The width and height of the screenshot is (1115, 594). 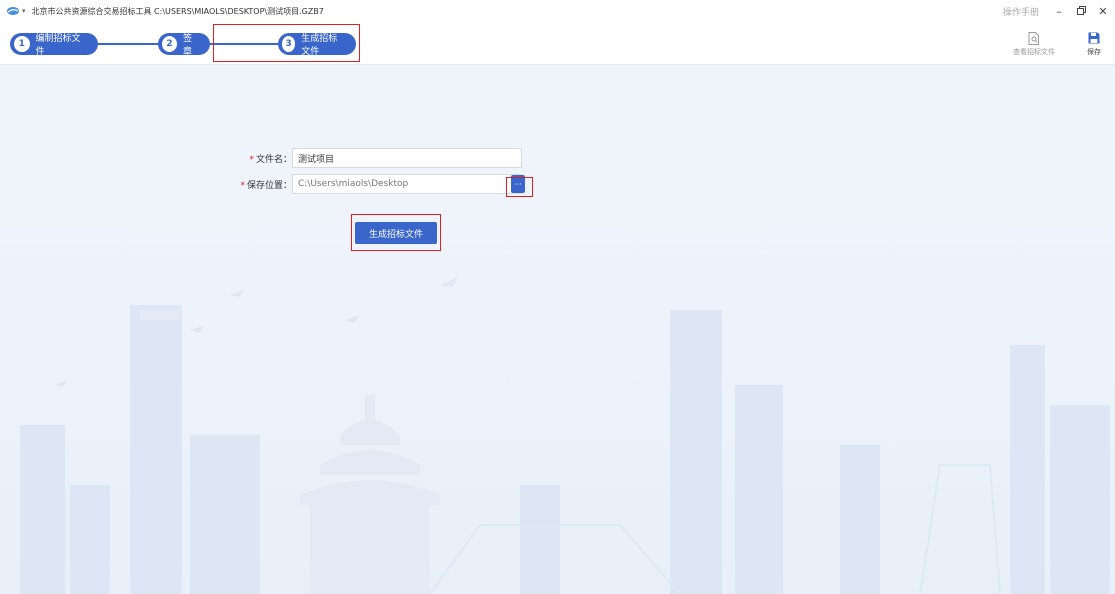 I want to click on step-label: 签章, so click(x=188, y=45).